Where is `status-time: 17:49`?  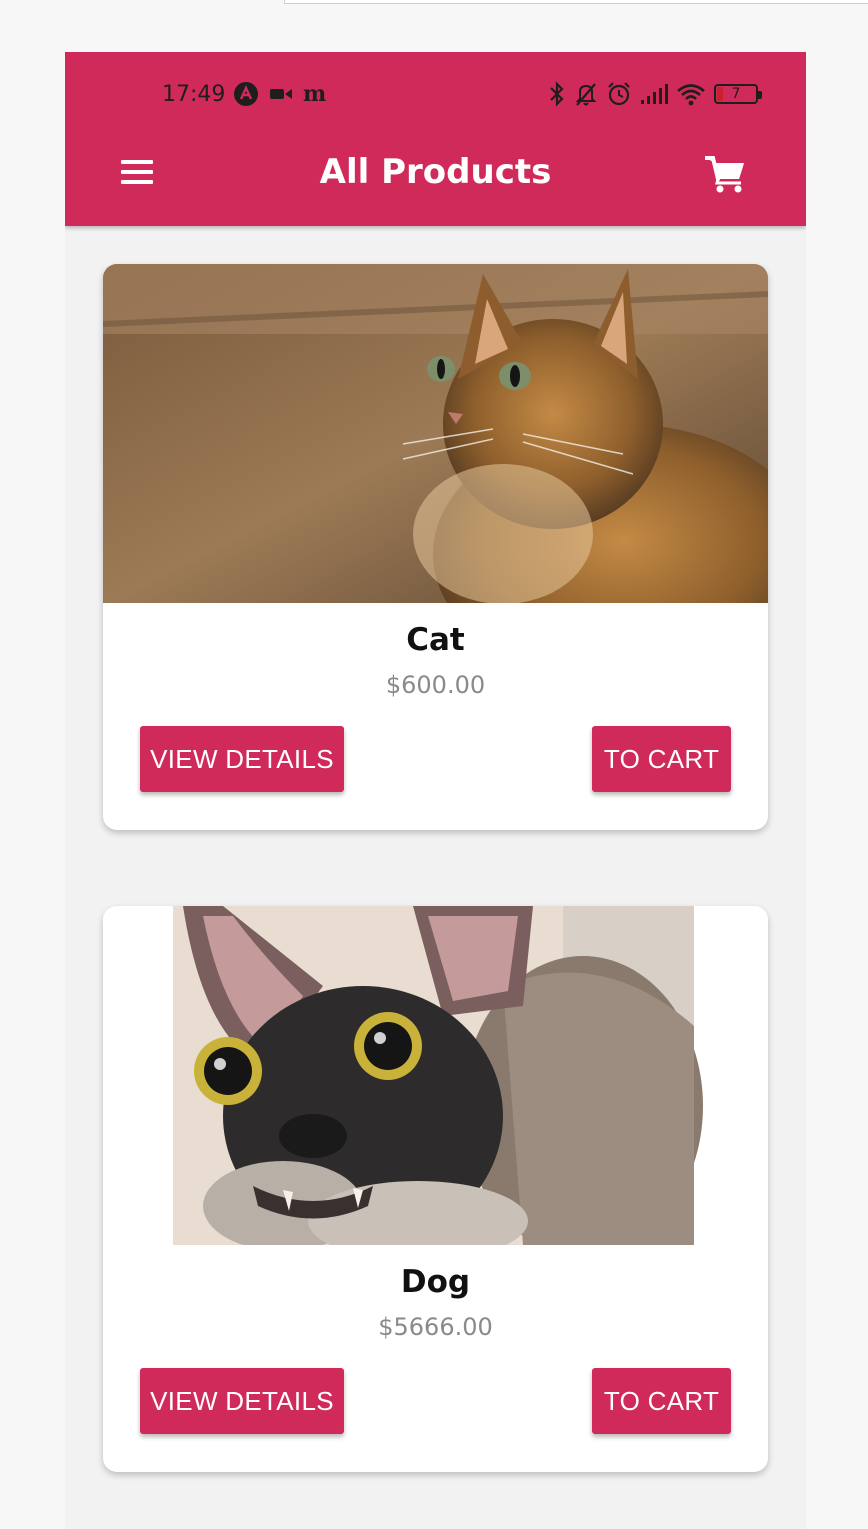
status-time: 17:49 is located at coordinates (194, 94).